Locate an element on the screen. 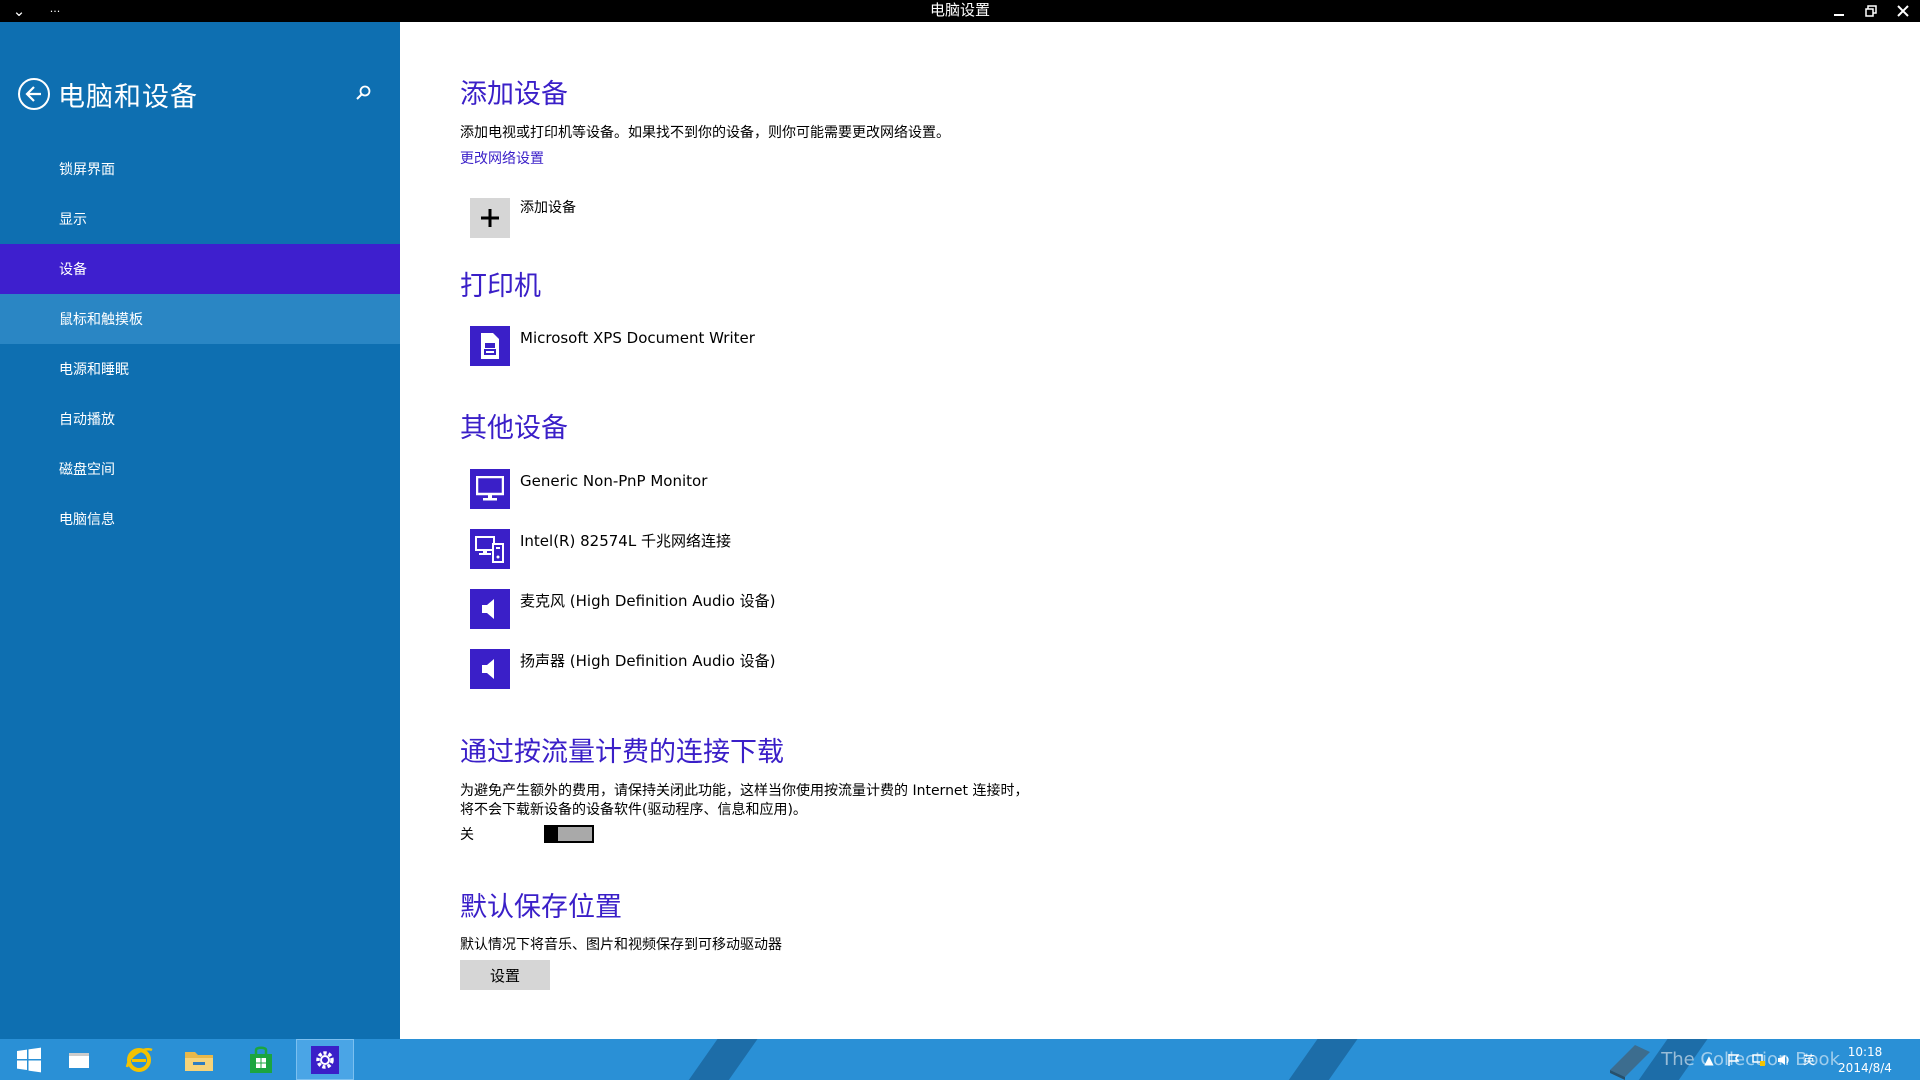 The height and width of the screenshot is (1080, 1920). printer-icon is located at coordinates (490, 346).